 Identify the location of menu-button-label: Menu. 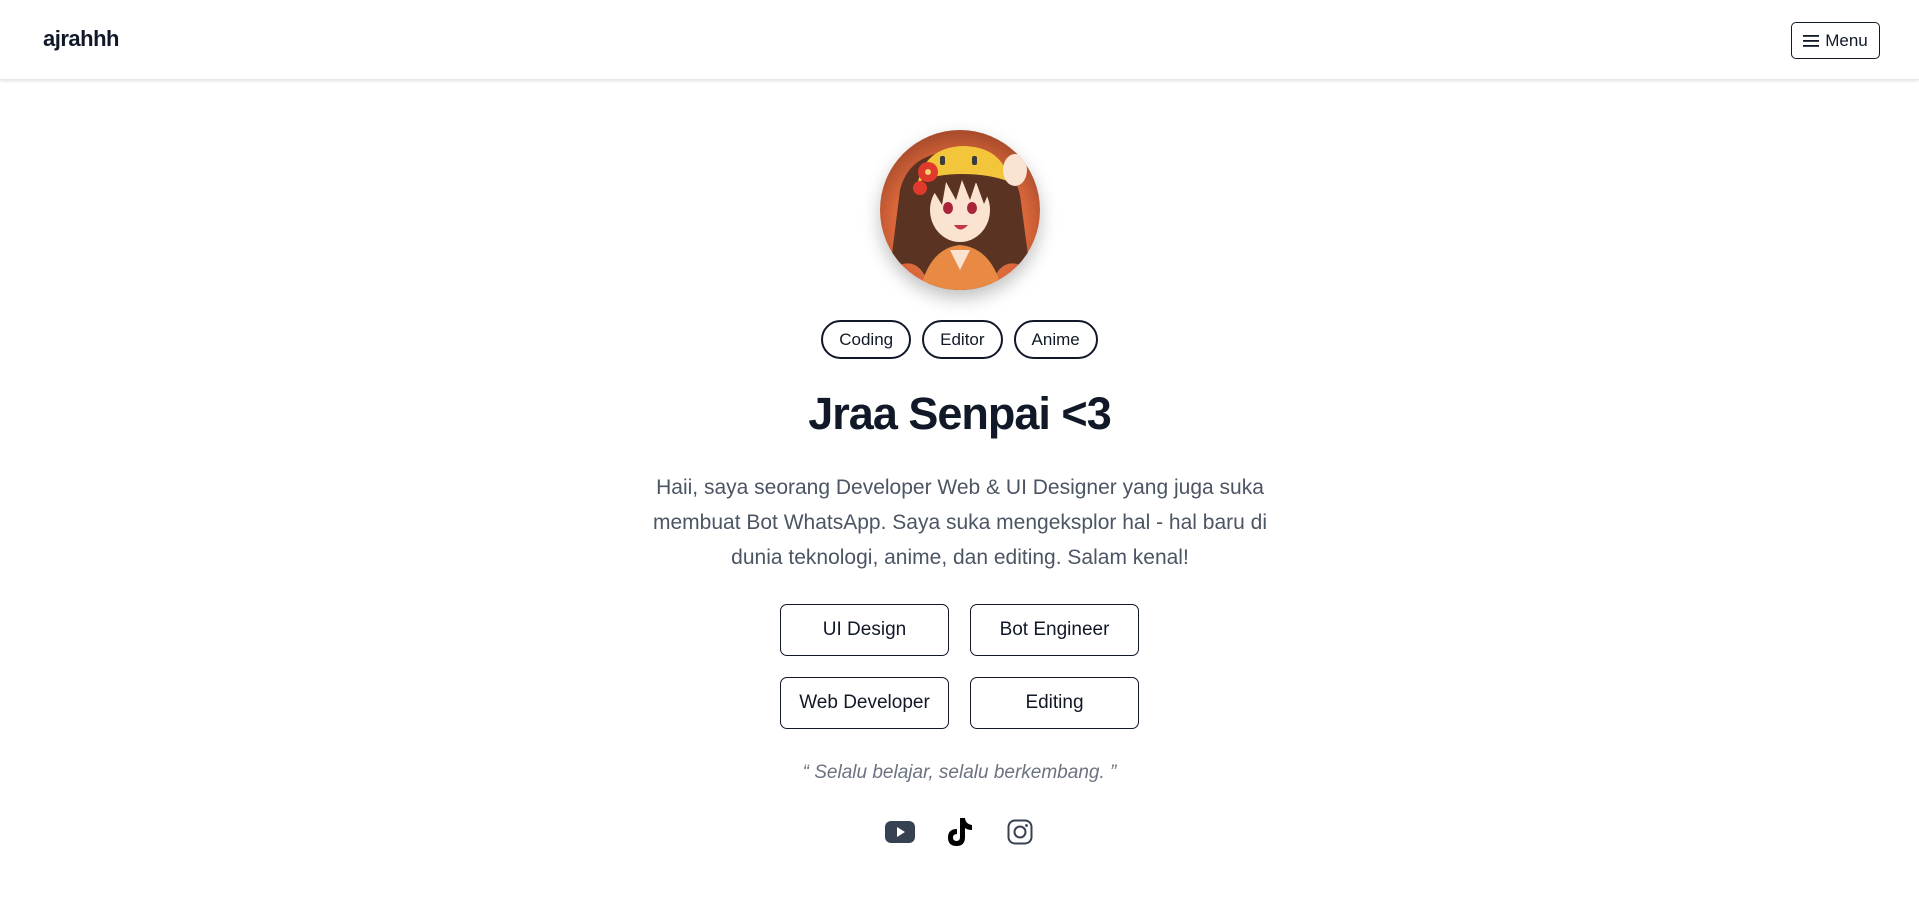
(1846, 40).